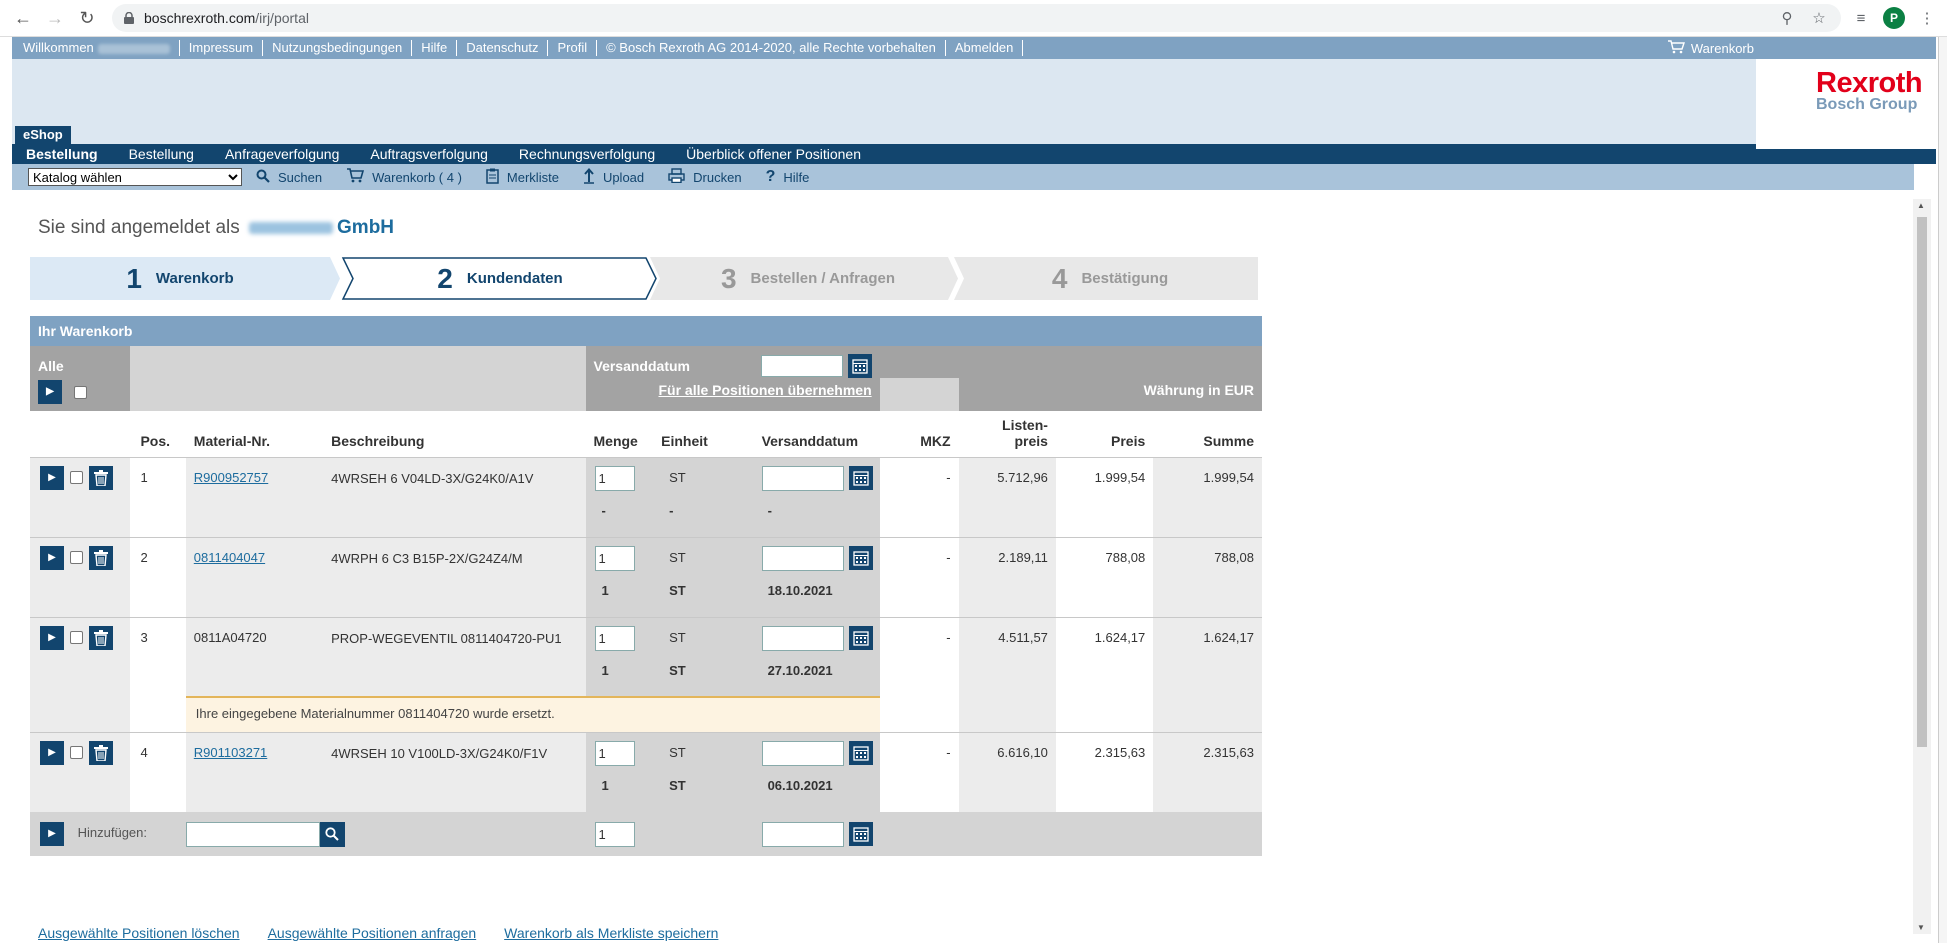 The width and height of the screenshot is (1947, 943). Describe the element at coordinates (50, 392) in the screenshot. I see `expand-all-button: ▶` at that location.